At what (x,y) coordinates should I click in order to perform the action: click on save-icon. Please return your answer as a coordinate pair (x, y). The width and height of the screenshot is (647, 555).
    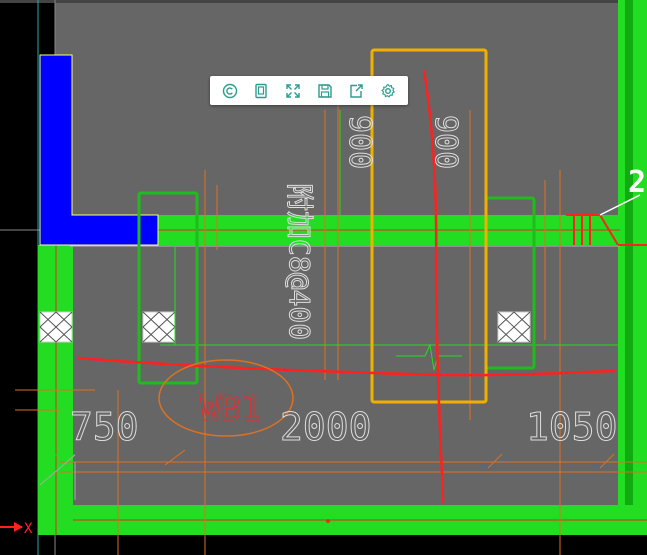
    Looking at the image, I should click on (325, 90).